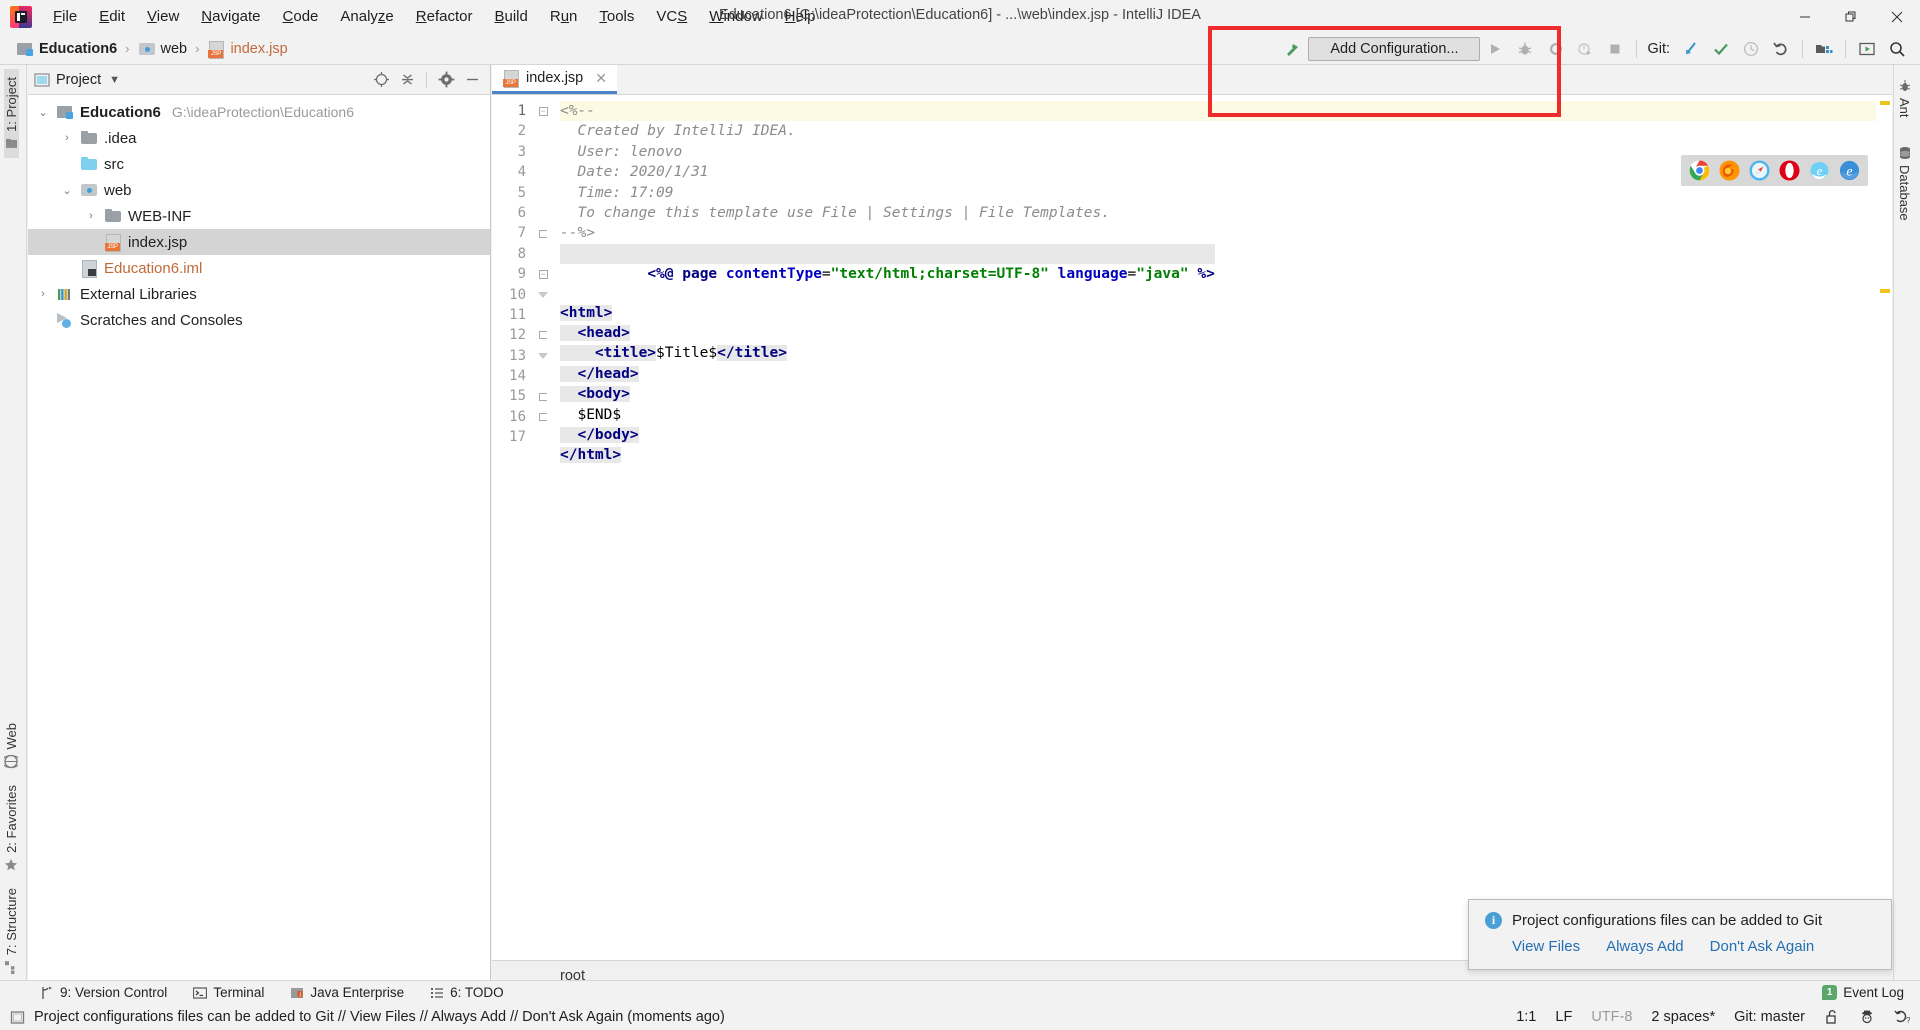 This screenshot has height=1030, width=1920. Describe the element at coordinates (1867, 49) in the screenshot. I see `preview-icon` at that location.